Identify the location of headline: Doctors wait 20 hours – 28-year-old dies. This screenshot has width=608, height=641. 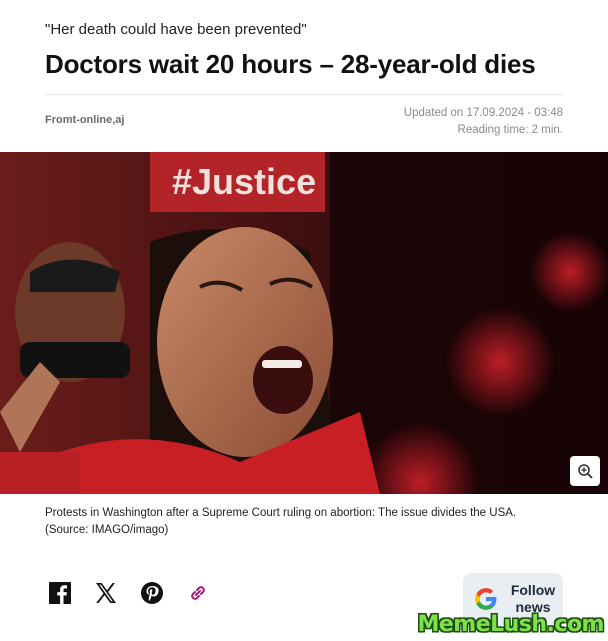
(290, 64).